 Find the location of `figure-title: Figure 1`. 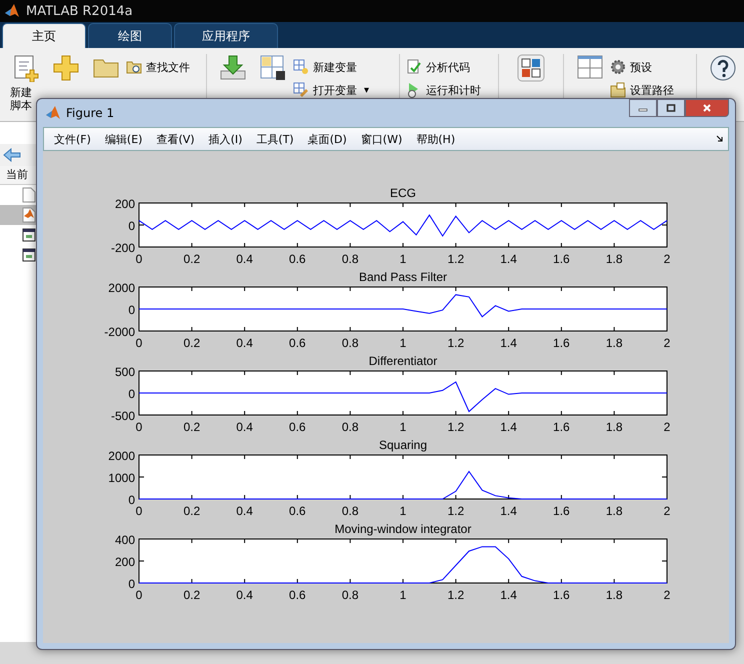

figure-title: Figure 1 is located at coordinates (90, 113).